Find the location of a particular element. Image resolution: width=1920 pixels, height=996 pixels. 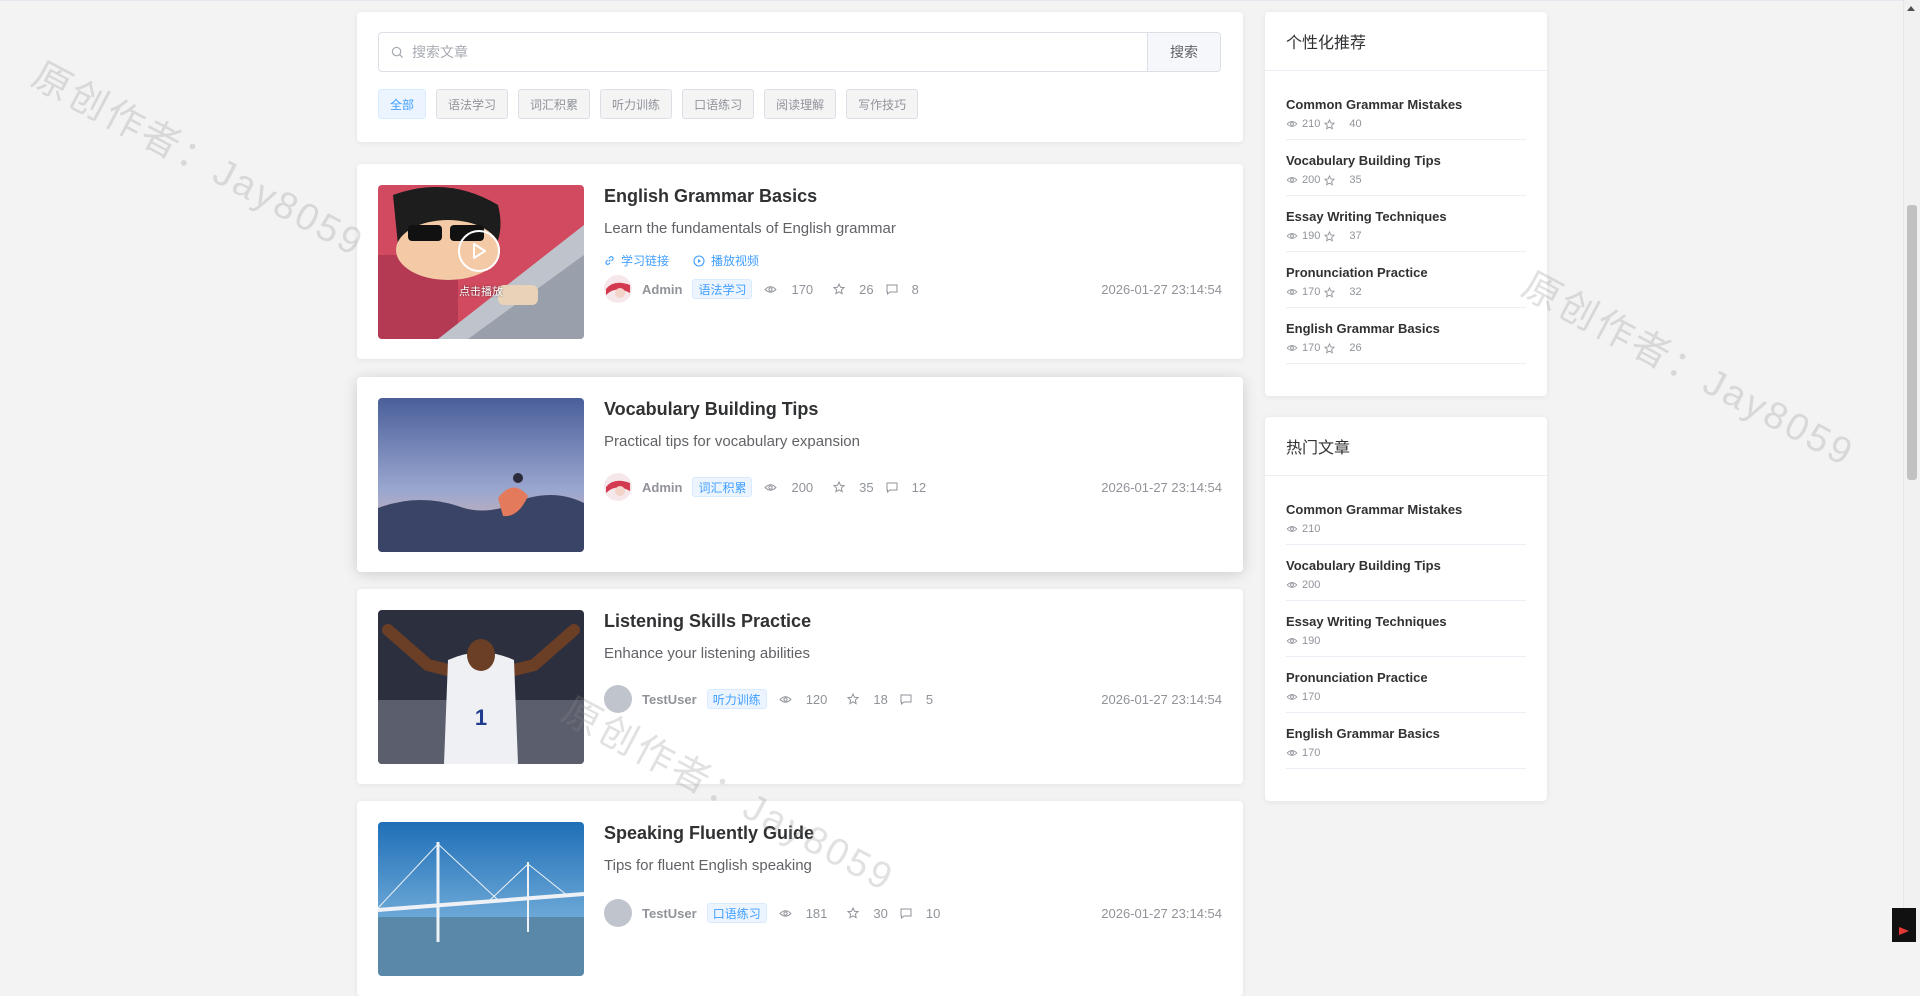

search-input-wrapper is located at coordinates (763, 52).